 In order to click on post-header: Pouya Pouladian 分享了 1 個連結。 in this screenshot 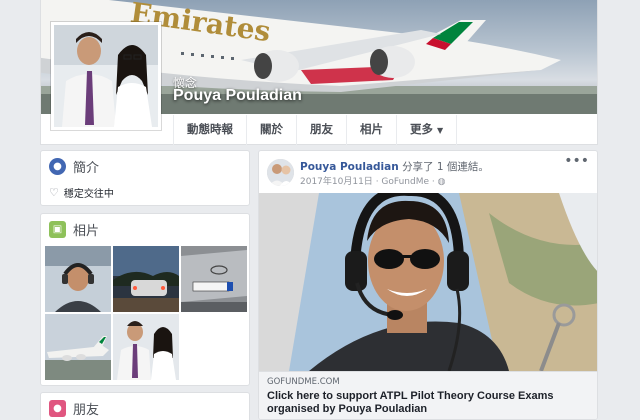, I will do `click(394, 166)`.